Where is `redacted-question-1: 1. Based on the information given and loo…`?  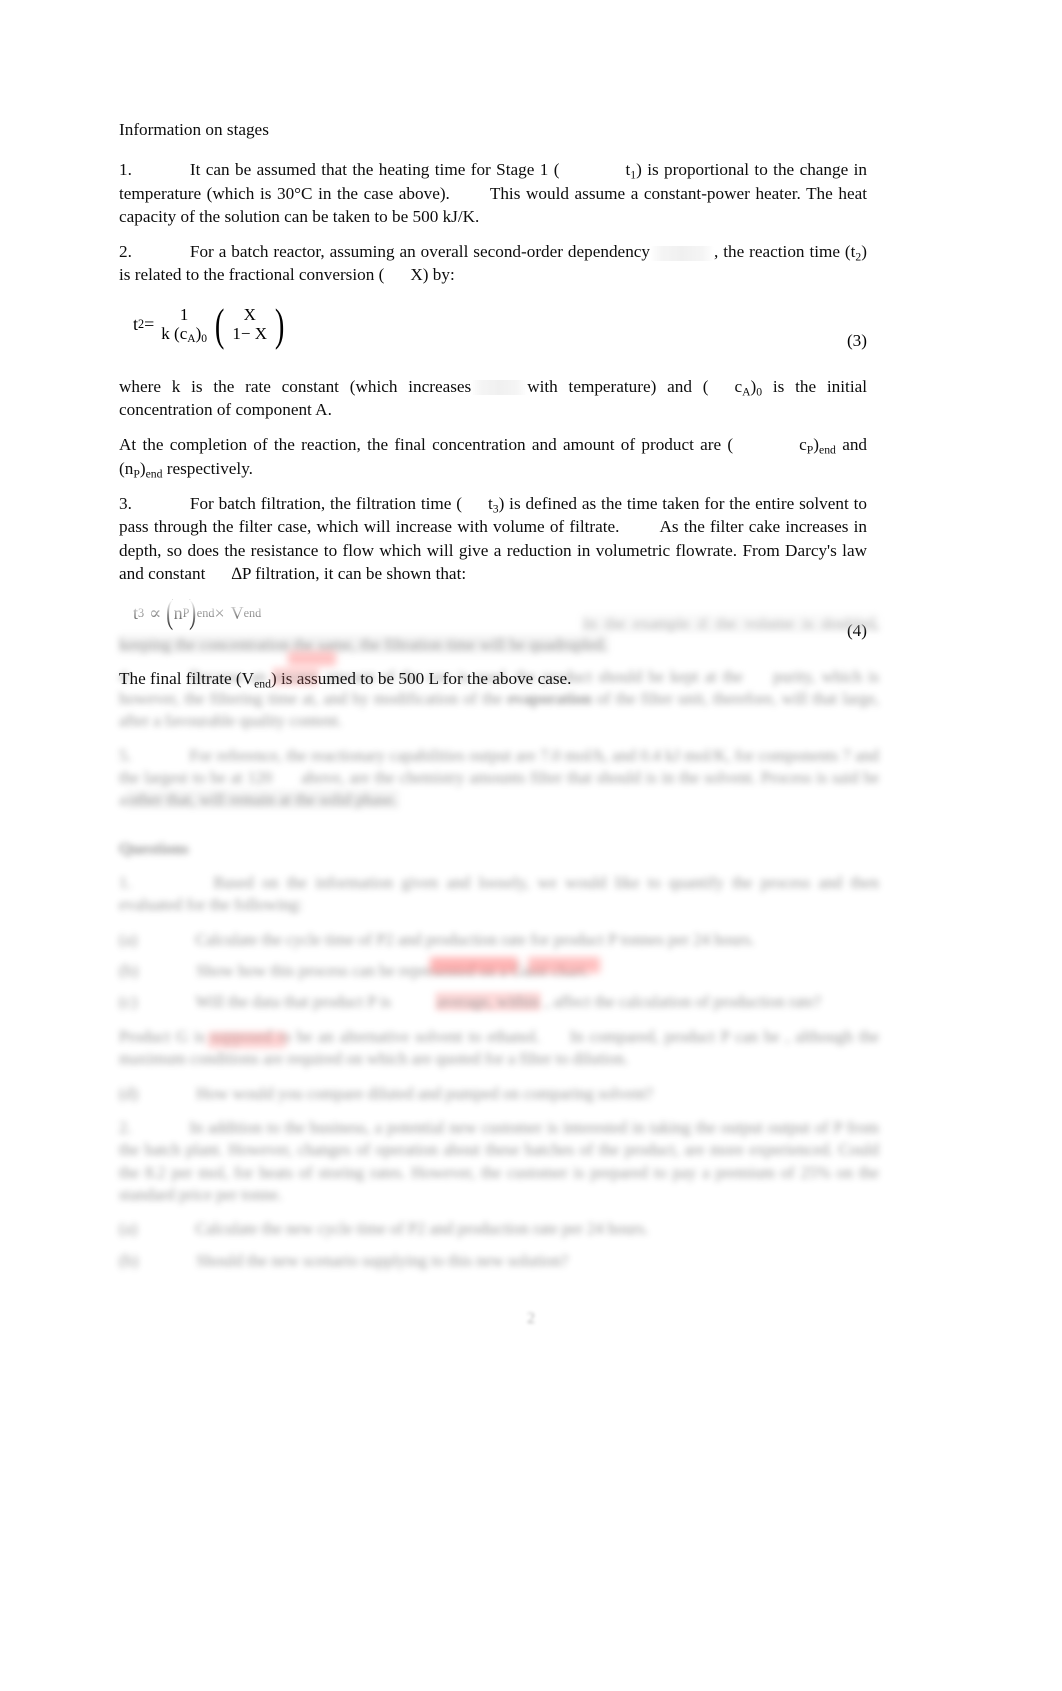 redacted-question-1: 1. Based on the information given and loo… is located at coordinates (499, 894).